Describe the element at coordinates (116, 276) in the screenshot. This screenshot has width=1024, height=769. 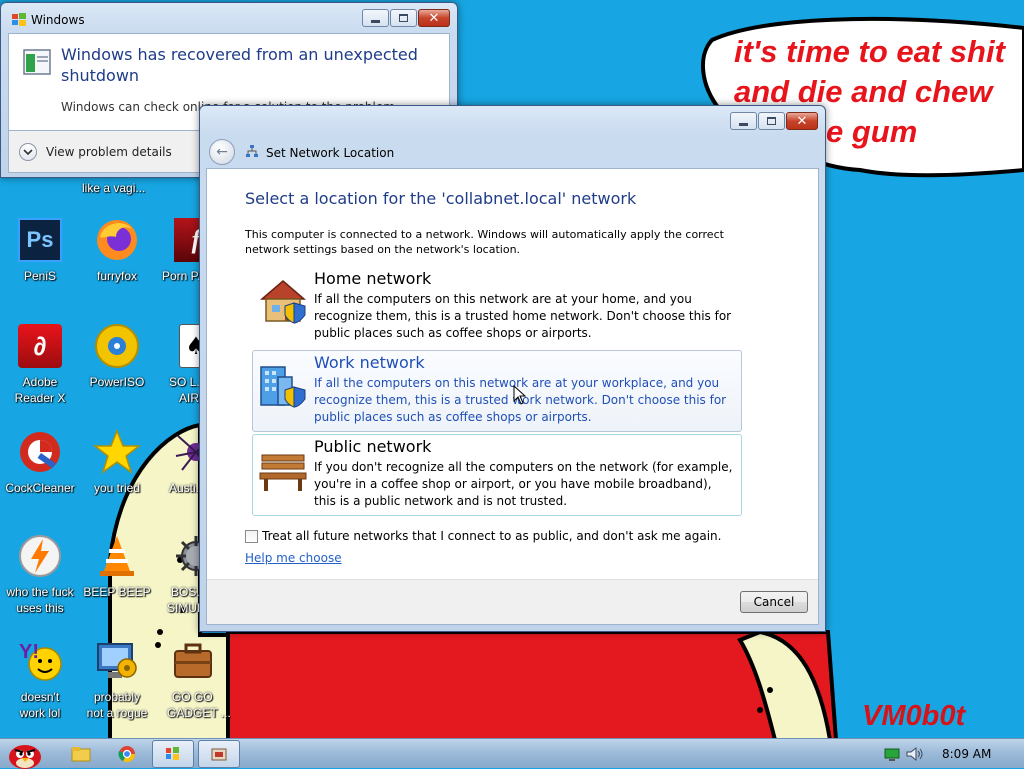
I see `desktop-icon-label: furryfox` at that location.